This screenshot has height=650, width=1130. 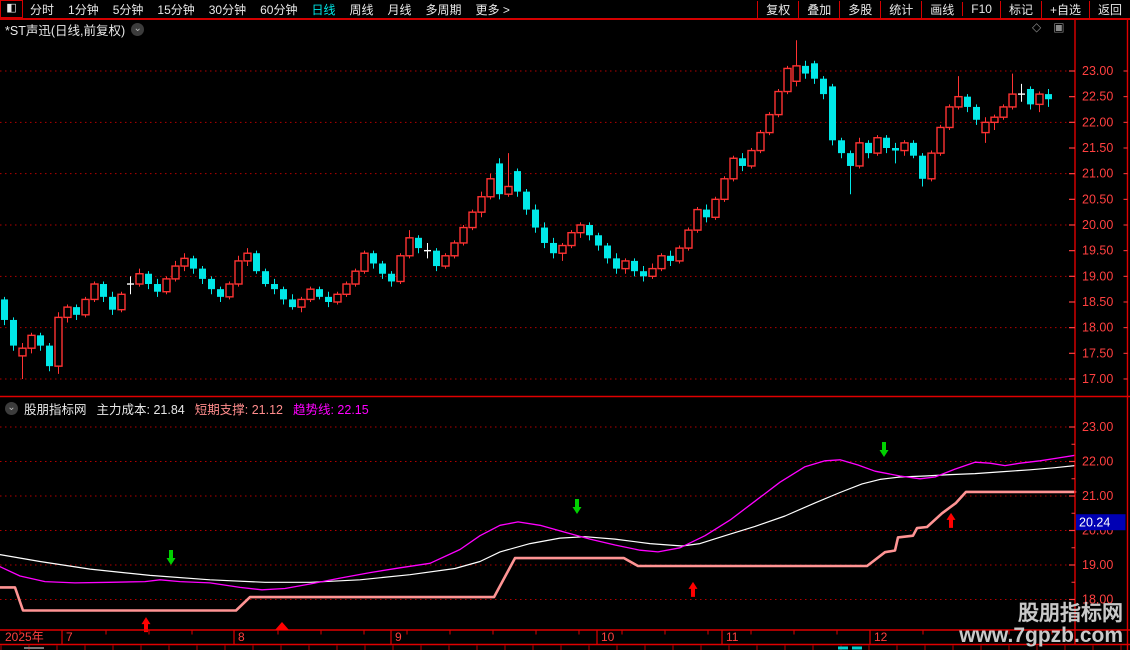 I want to click on menu-item-right-7: +自选, so click(x=1064, y=9).